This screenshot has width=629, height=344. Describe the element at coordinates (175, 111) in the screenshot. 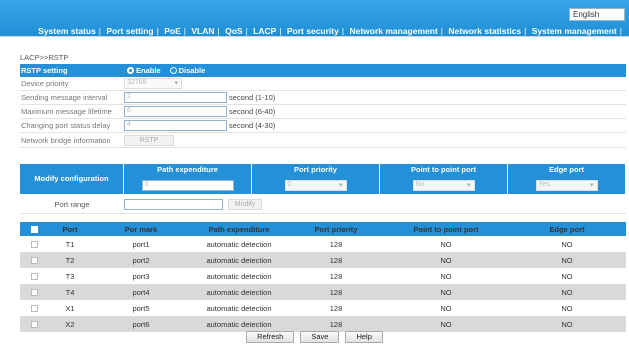

I see `max-lifetime-input: 6` at that location.